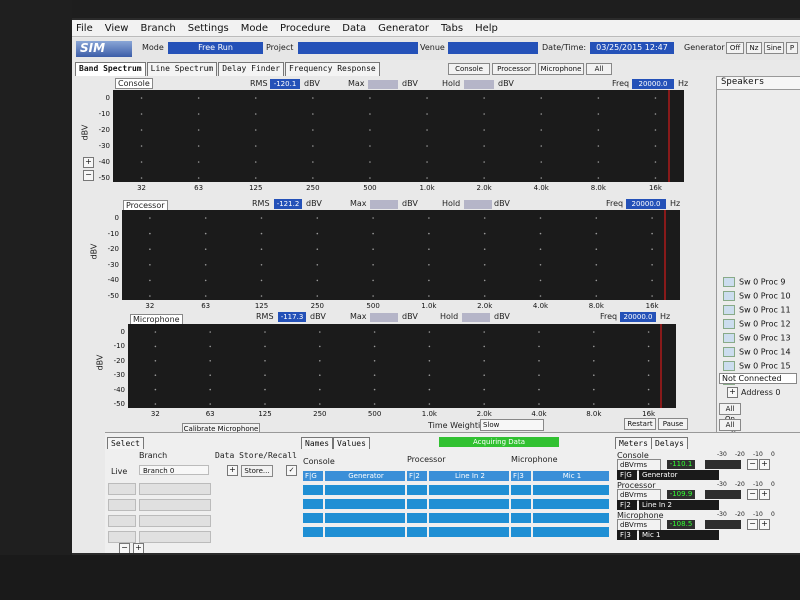  What do you see at coordinates (633, 443) in the screenshot?
I see `tab-meters: Meters` at bounding box center [633, 443].